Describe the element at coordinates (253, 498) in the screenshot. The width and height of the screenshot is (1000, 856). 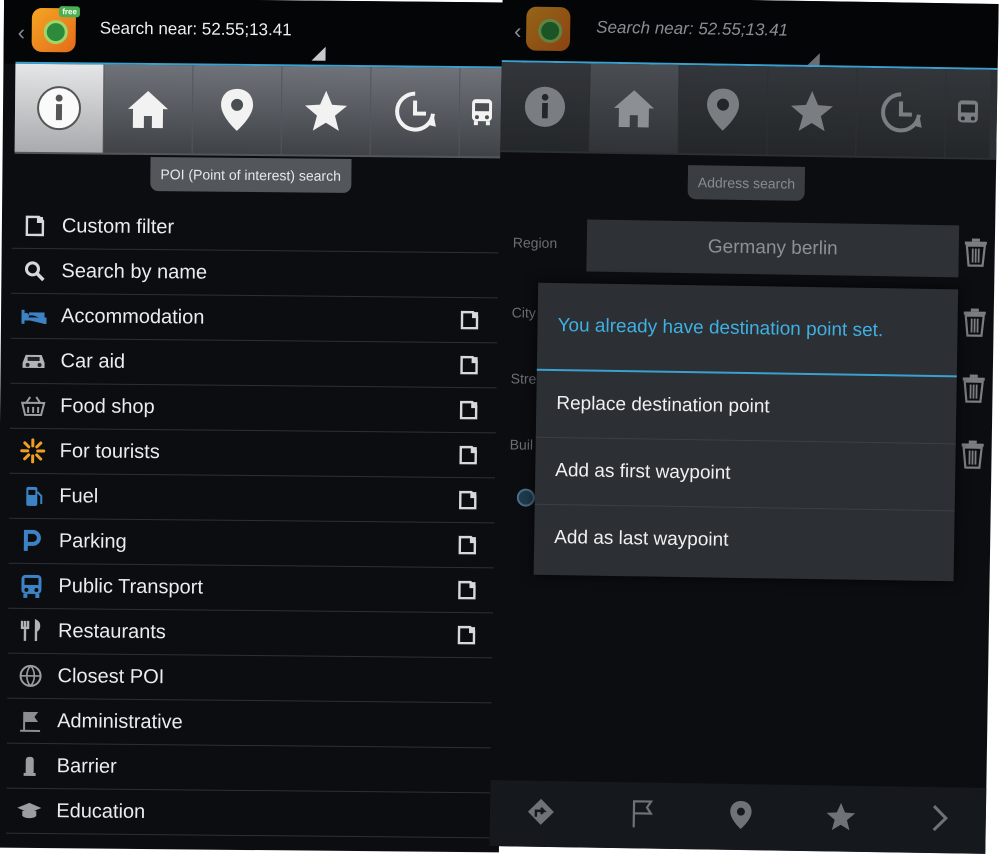
I see `list-item-fuel: Fuel` at that location.